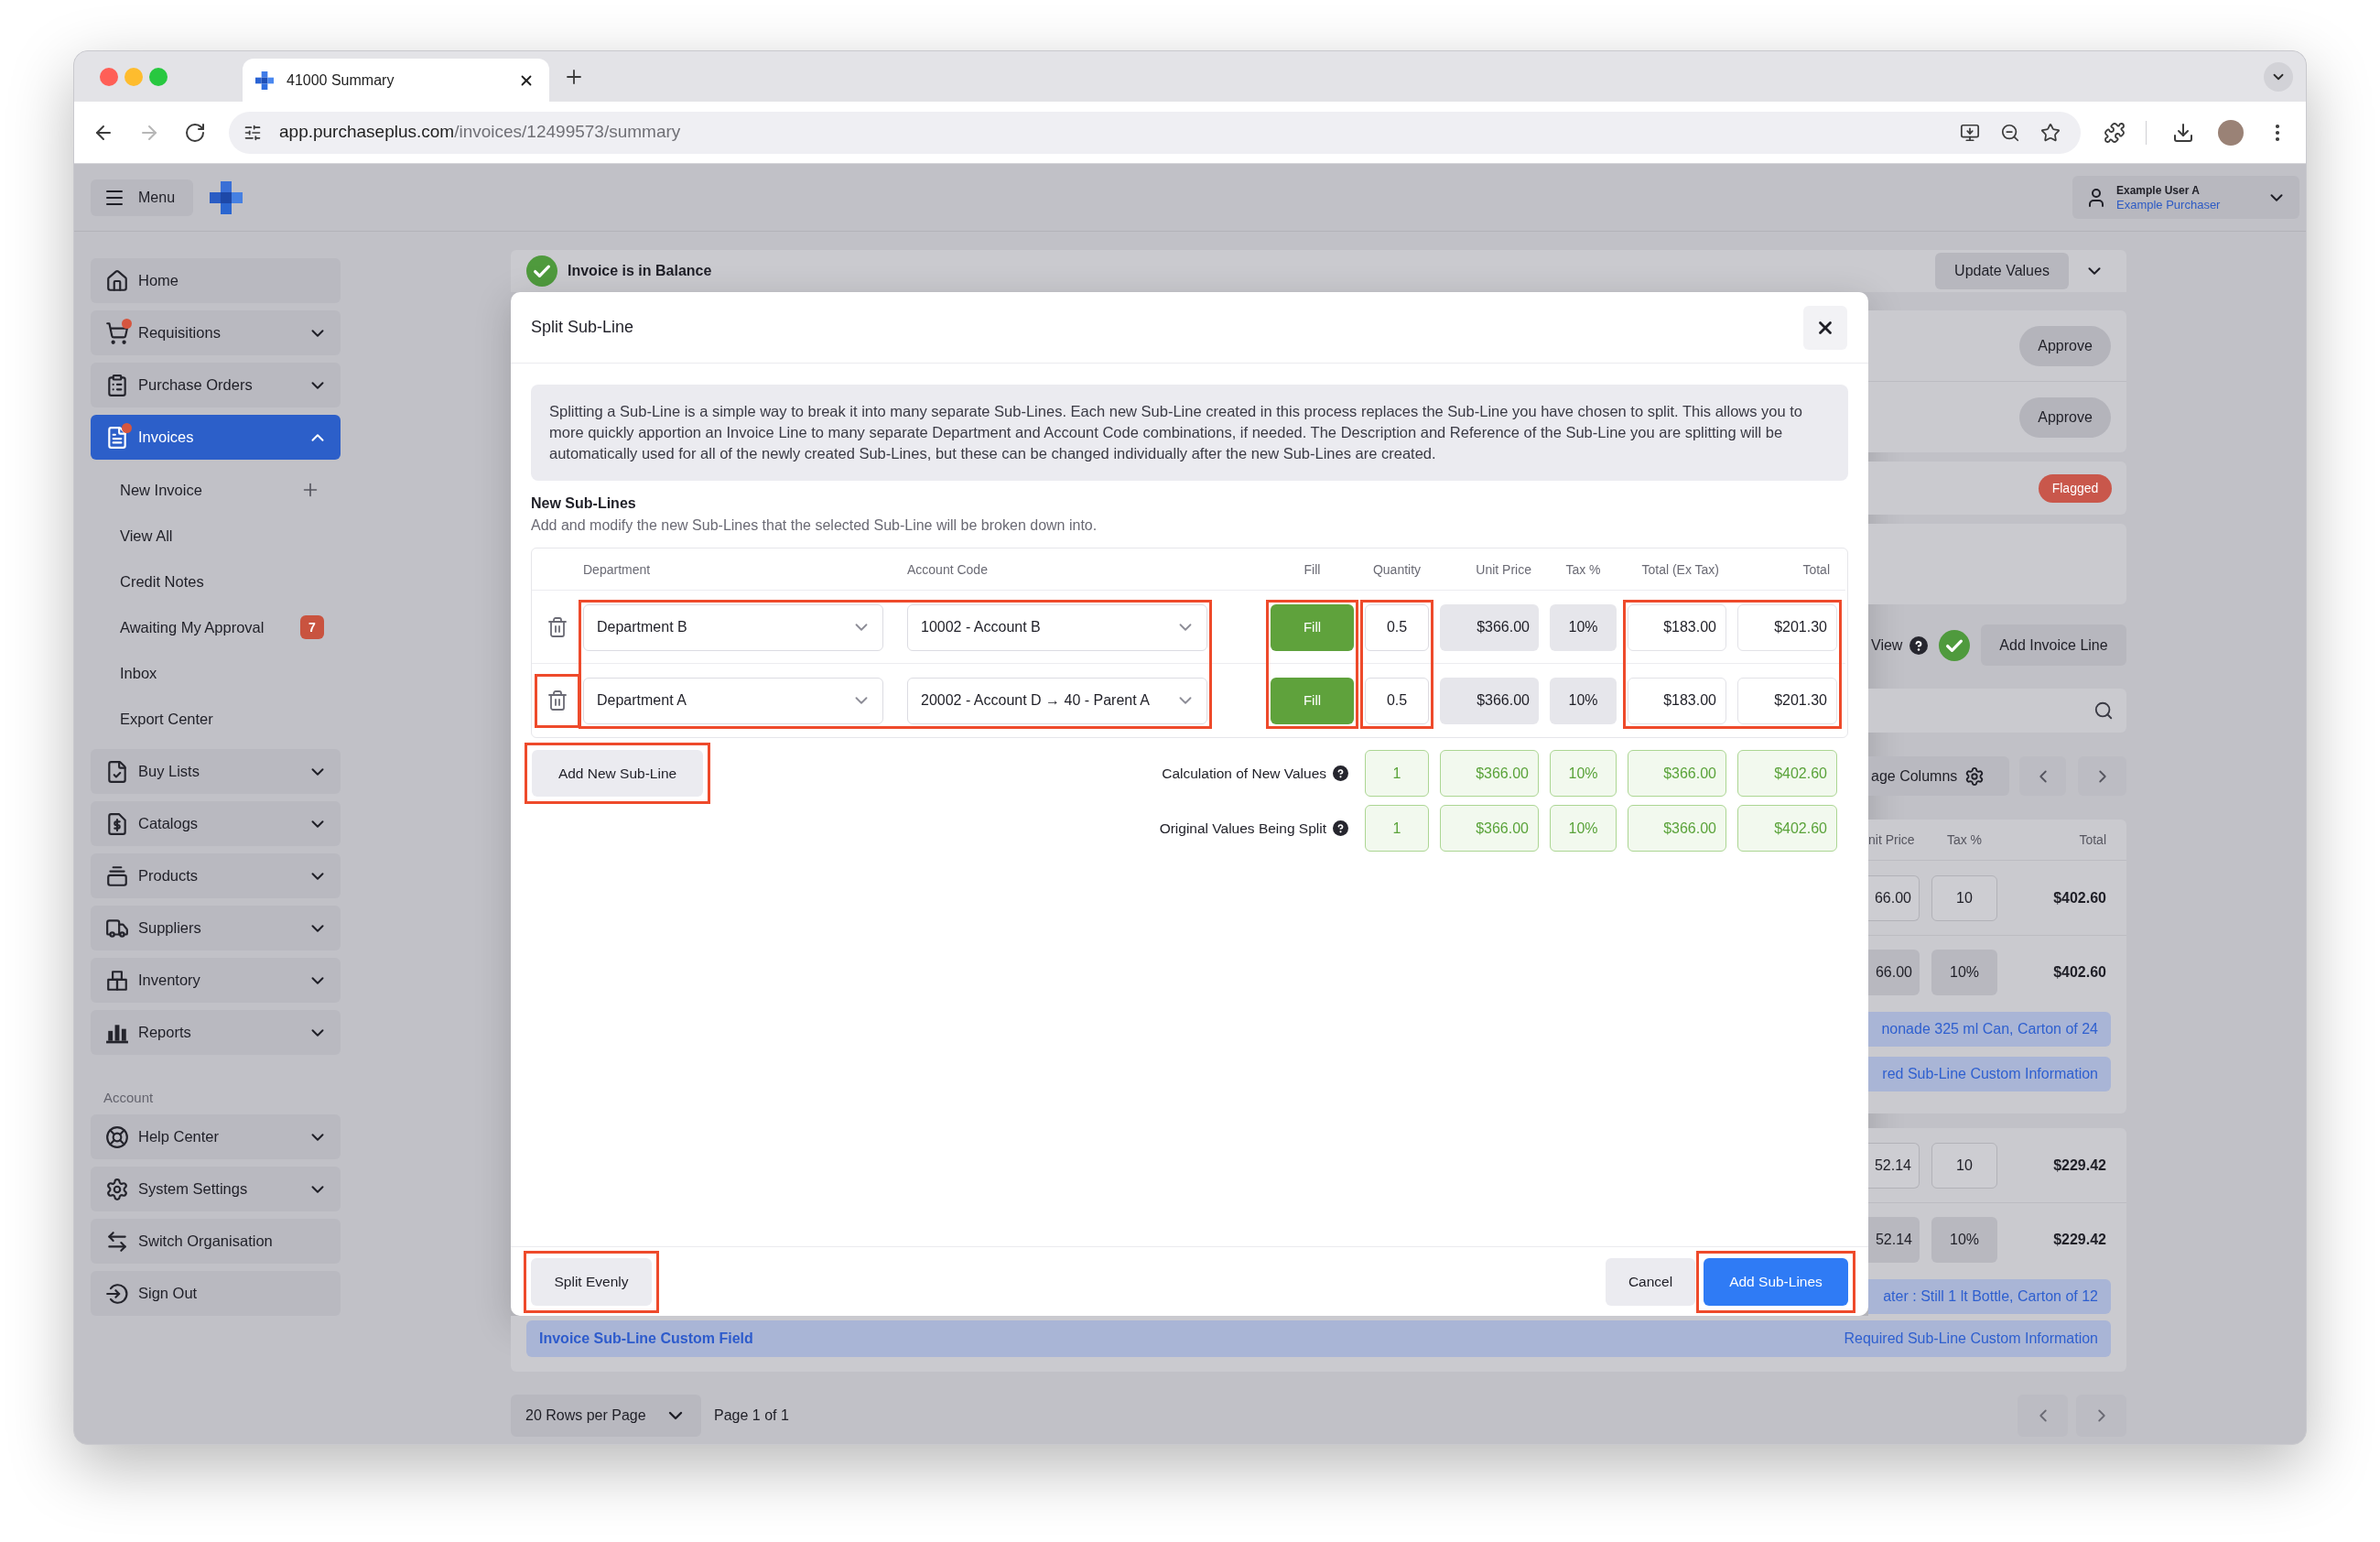  I want to click on add-new-sub-line-button: Add New Sub-Line, so click(617, 773).